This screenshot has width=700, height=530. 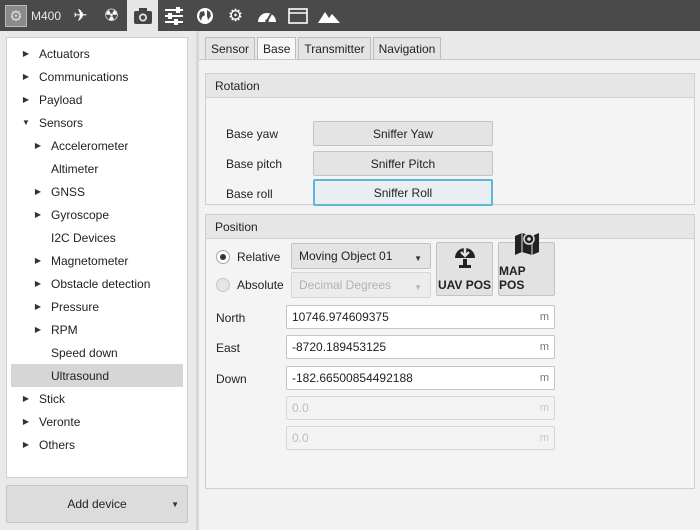 I want to click on chip-icon: ⚙, so click(x=16, y=15).